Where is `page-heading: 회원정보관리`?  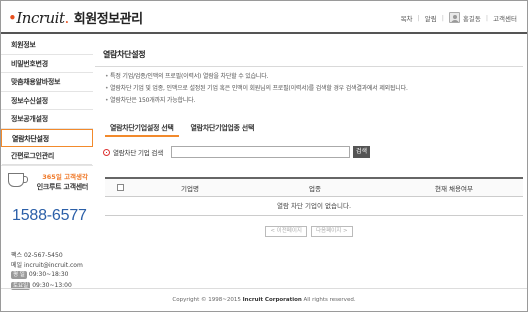 page-heading: 회원정보관리 is located at coordinates (108, 19).